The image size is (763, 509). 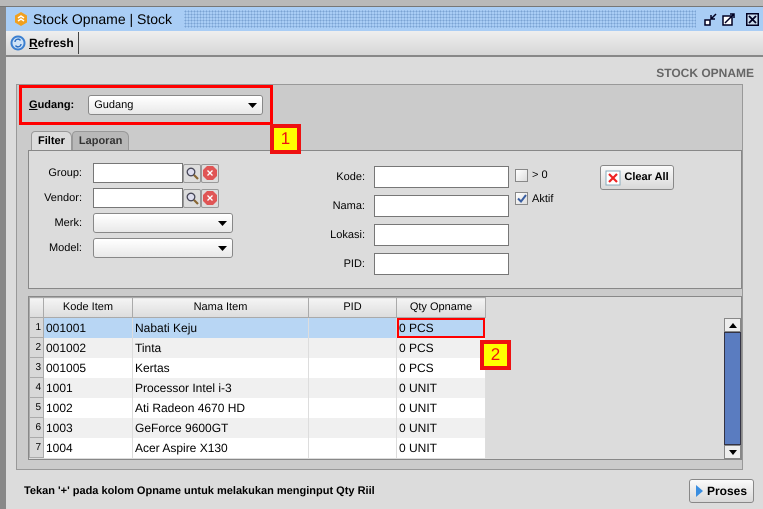 What do you see at coordinates (732, 388) in the screenshot?
I see `scrollbar` at bounding box center [732, 388].